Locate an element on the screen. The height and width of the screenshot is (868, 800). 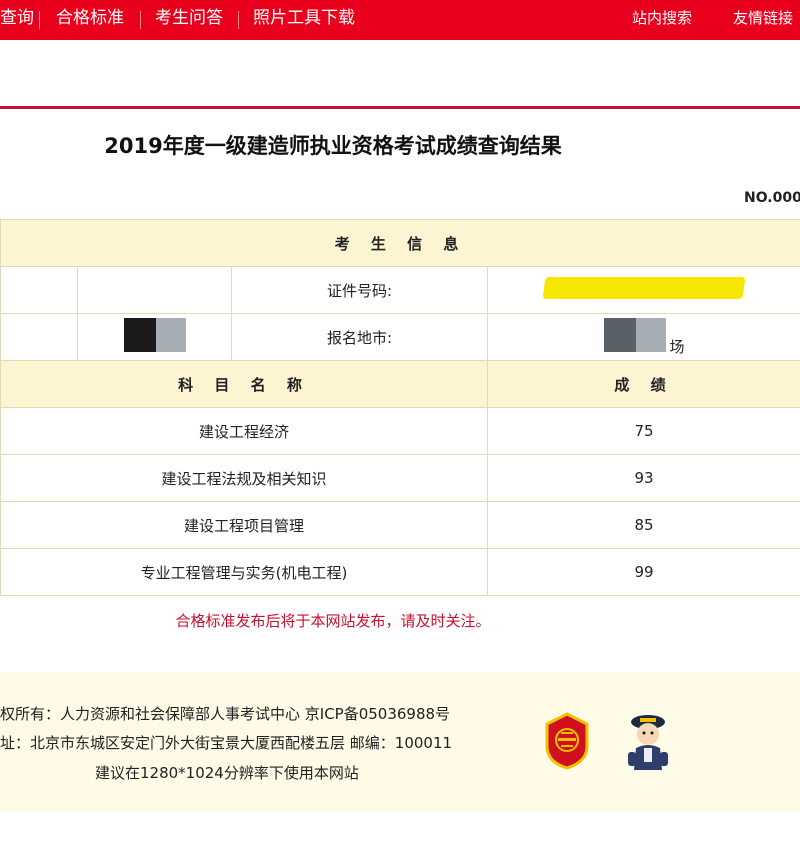
table-row: 报名地市: 场 is located at coordinates (400, 337).